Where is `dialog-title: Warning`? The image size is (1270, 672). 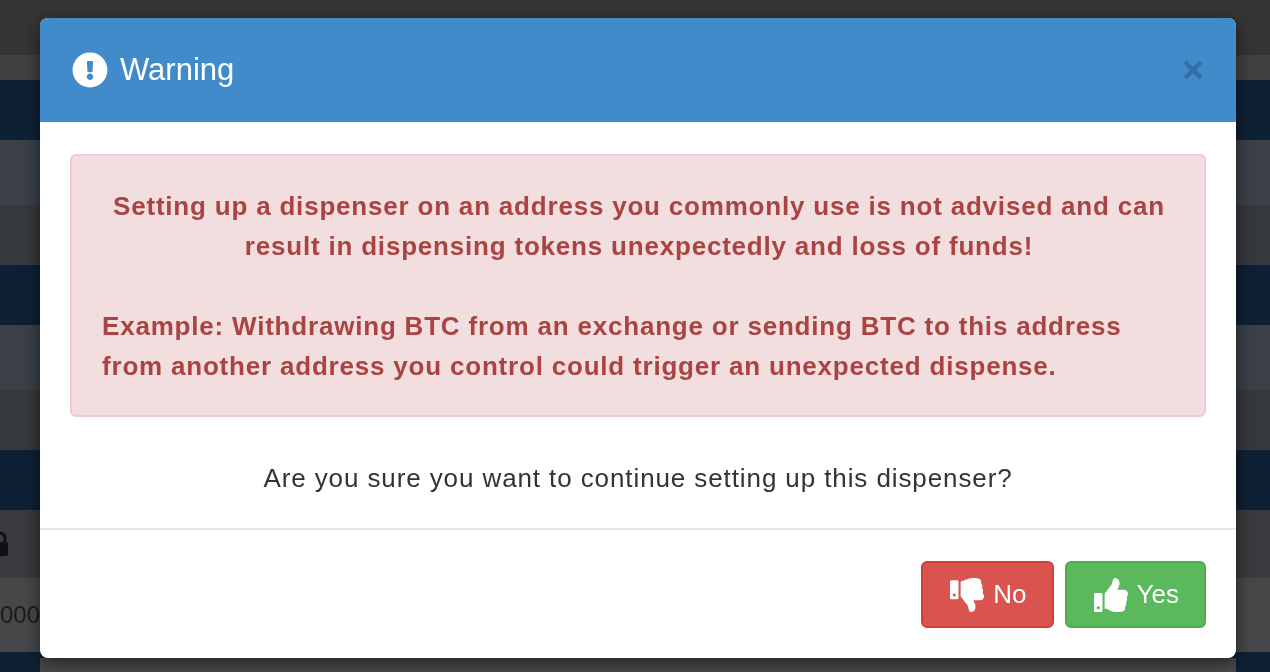 dialog-title: Warning is located at coordinates (177, 70).